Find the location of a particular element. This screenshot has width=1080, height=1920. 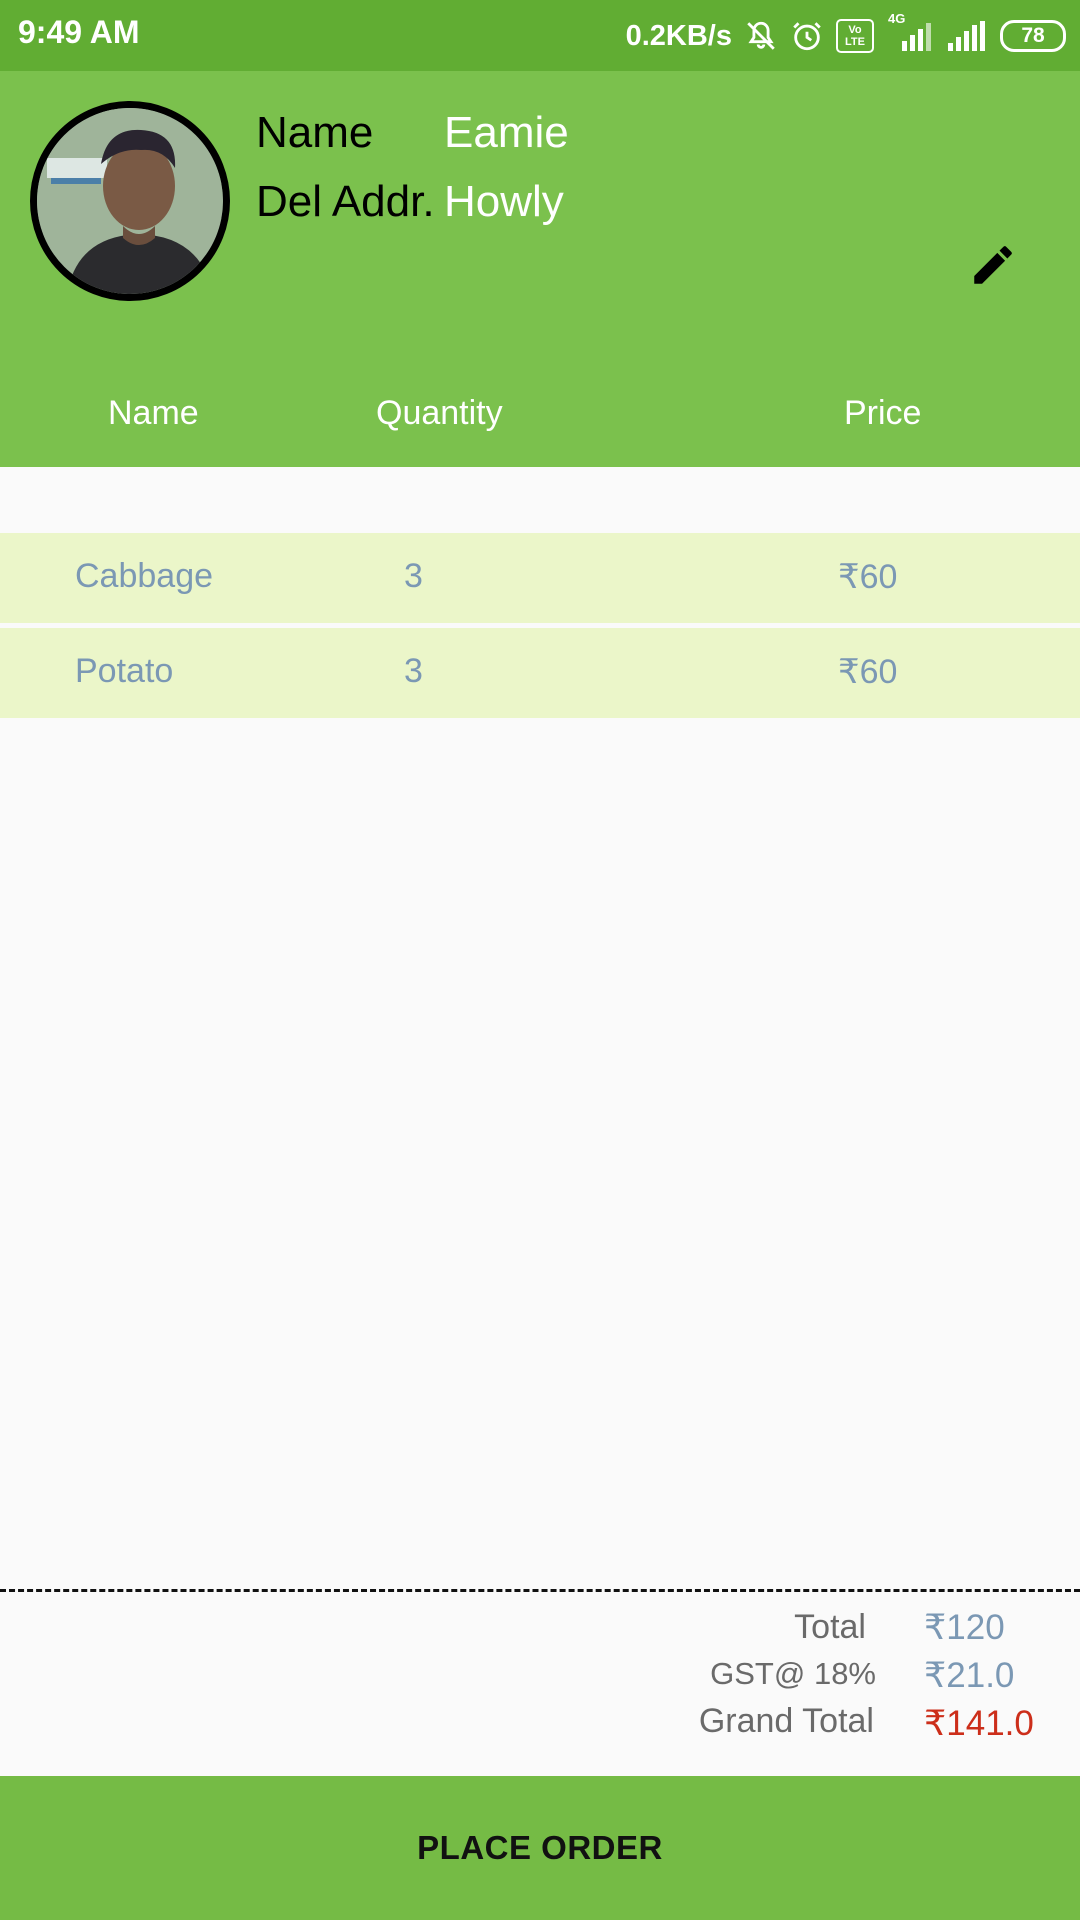

volte-bottom-text: LTE is located at coordinates (855, 42).